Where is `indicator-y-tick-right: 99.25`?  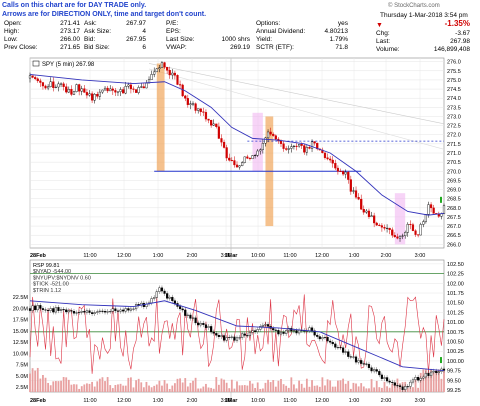
indicator-y-tick-right: 99.25 is located at coordinates (454, 391).